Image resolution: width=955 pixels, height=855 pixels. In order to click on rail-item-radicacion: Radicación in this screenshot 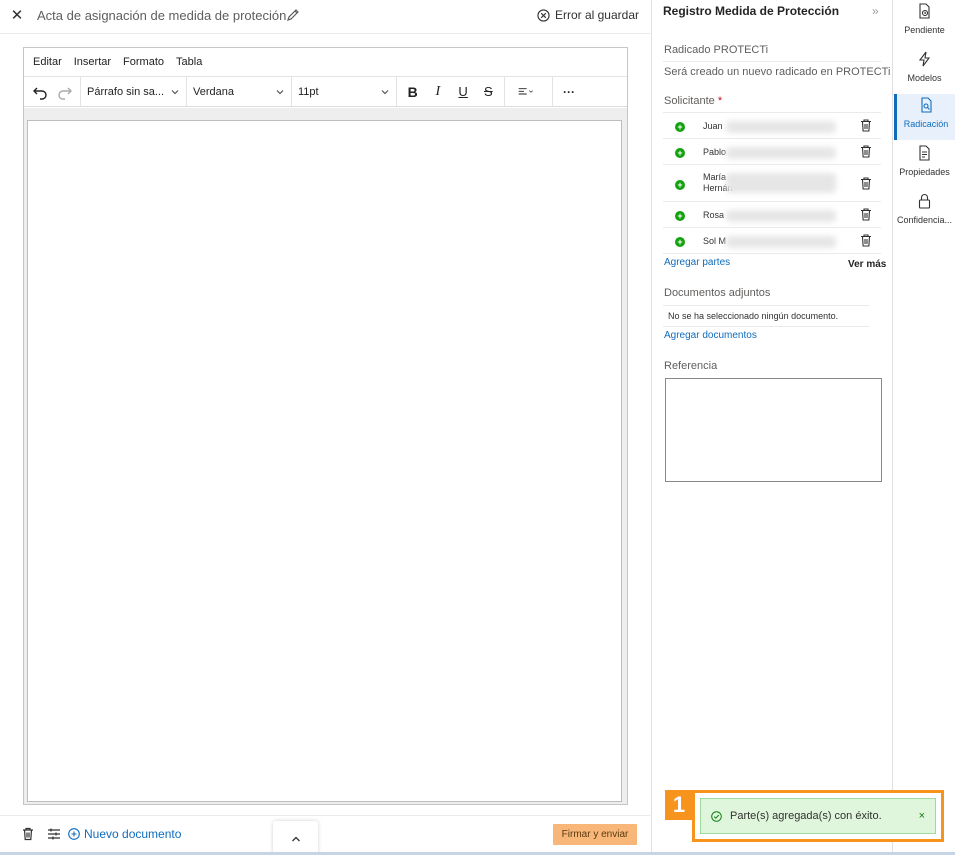, I will do `click(924, 117)`.